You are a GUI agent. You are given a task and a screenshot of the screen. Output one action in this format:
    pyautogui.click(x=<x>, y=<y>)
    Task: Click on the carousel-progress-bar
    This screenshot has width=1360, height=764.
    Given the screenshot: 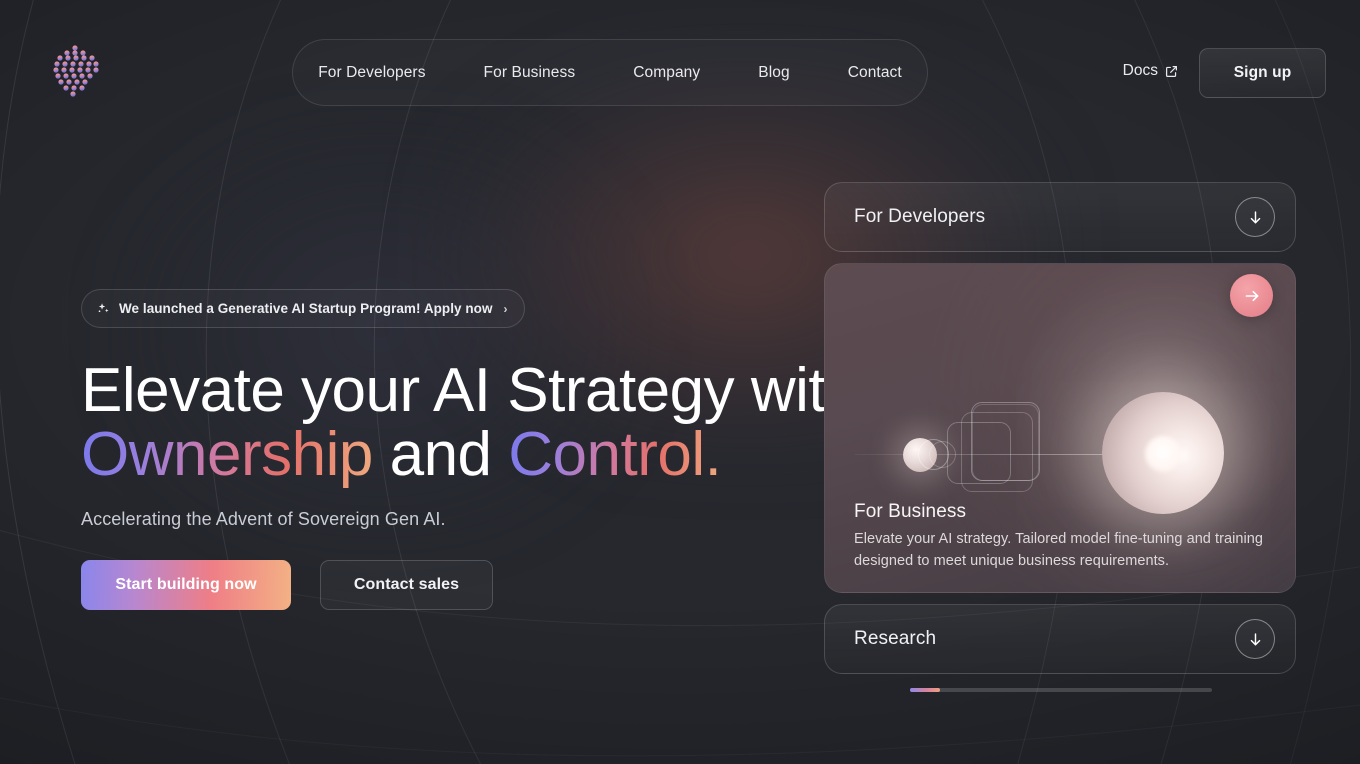 What is the action you would take?
    pyautogui.click(x=1061, y=690)
    